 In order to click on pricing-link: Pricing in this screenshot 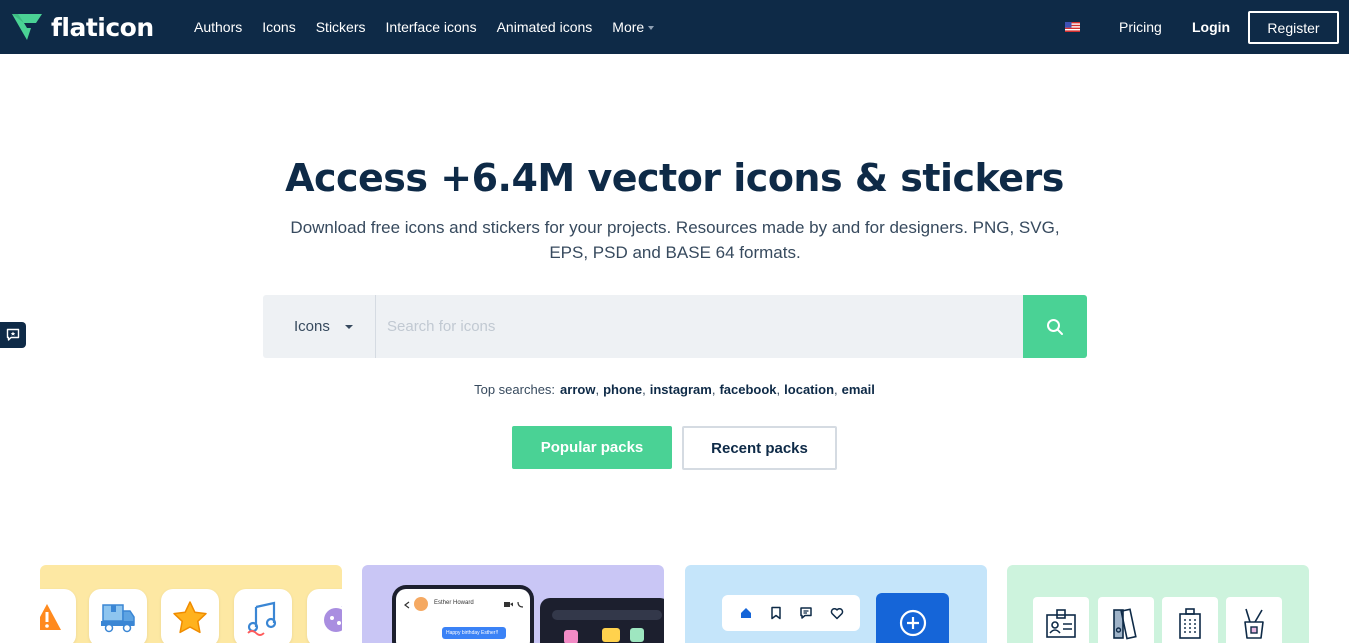, I will do `click(1140, 27)`.